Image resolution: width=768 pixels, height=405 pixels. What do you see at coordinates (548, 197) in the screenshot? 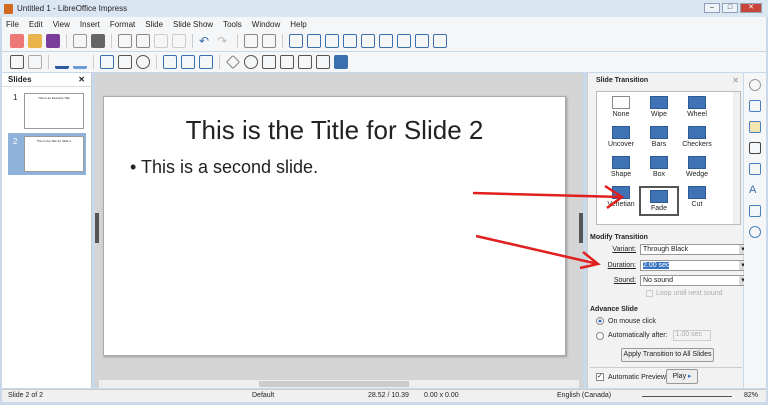
I see `arrow-to-fade` at bounding box center [548, 197].